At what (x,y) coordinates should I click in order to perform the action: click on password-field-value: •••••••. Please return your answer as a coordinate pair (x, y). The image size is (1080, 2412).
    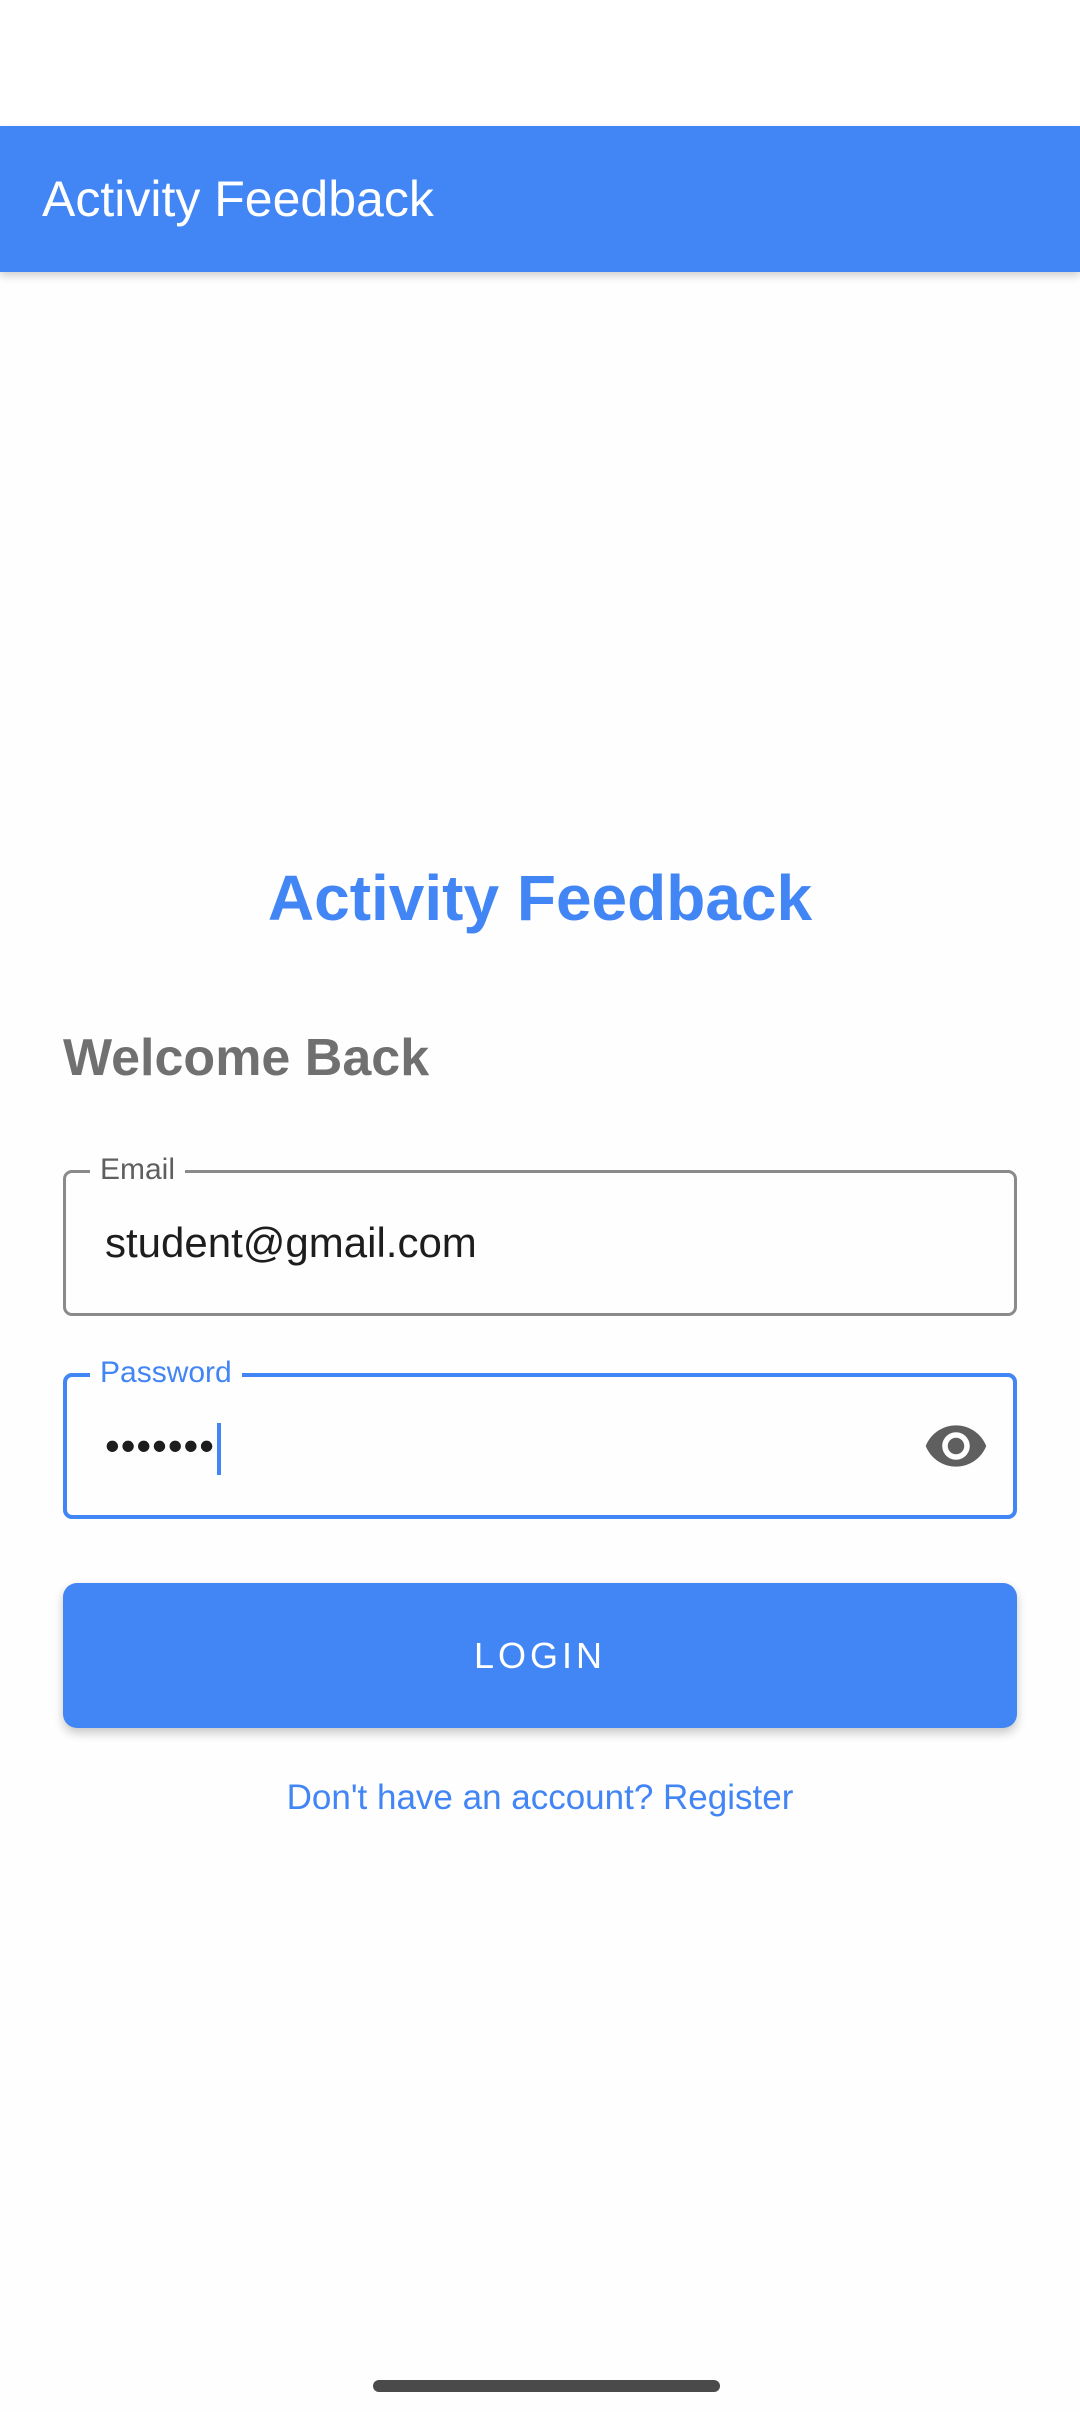
    Looking at the image, I should click on (163, 1446).